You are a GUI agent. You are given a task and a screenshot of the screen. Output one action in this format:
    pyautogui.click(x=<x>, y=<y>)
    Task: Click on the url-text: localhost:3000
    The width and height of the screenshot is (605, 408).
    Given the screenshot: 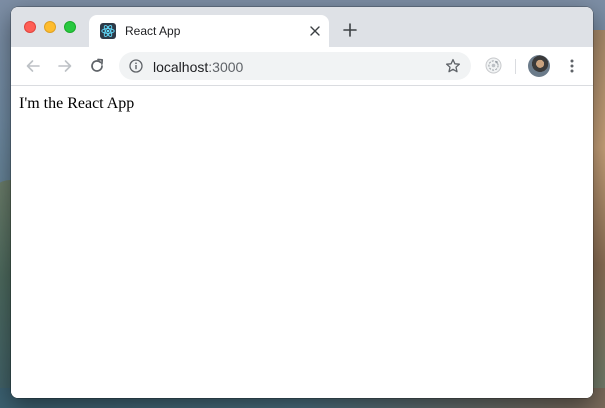 What is the action you would take?
    pyautogui.click(x=198, y=67)
    